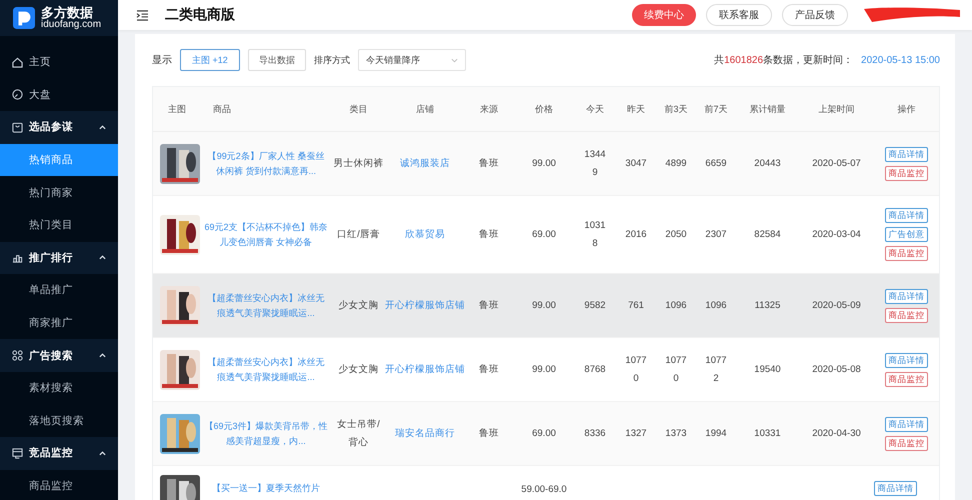 This screenshot has height=500, width=972. What do you see at coordinates (177, 109) in the screenshot?
I see `column-header: 主图` at bounding box center [177, 109].